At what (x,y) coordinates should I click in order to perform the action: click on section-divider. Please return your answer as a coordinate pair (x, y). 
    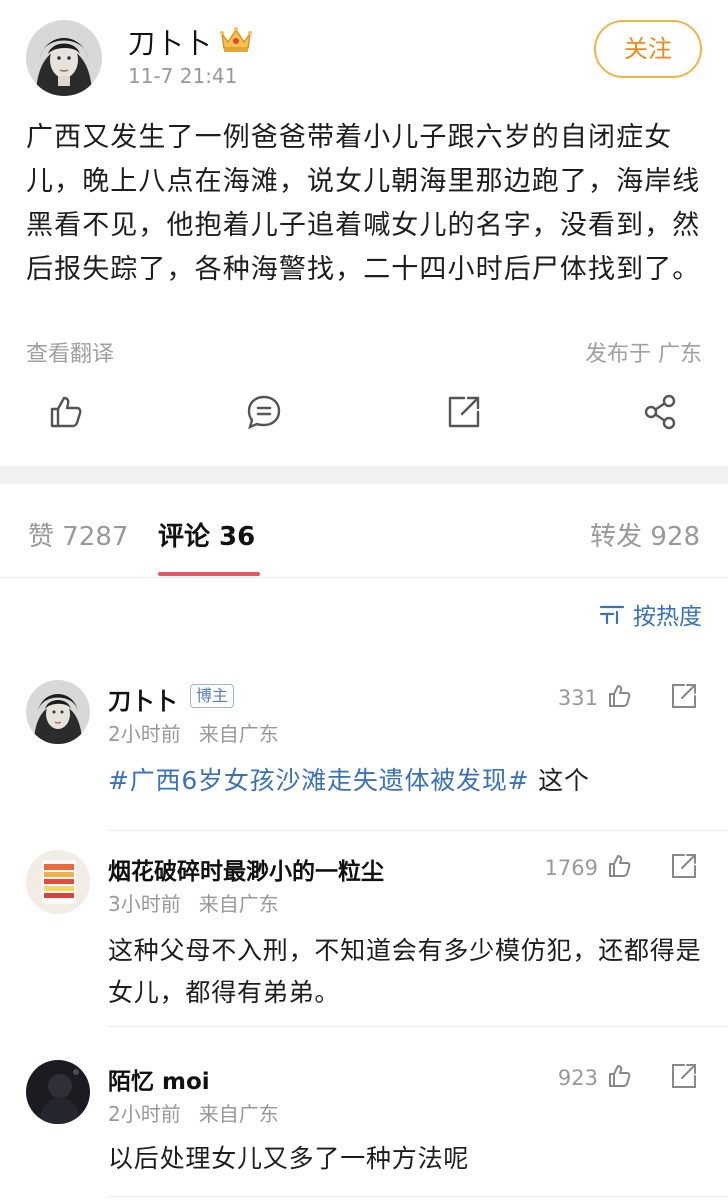
    Looking at the image, I should click on (364, 475).